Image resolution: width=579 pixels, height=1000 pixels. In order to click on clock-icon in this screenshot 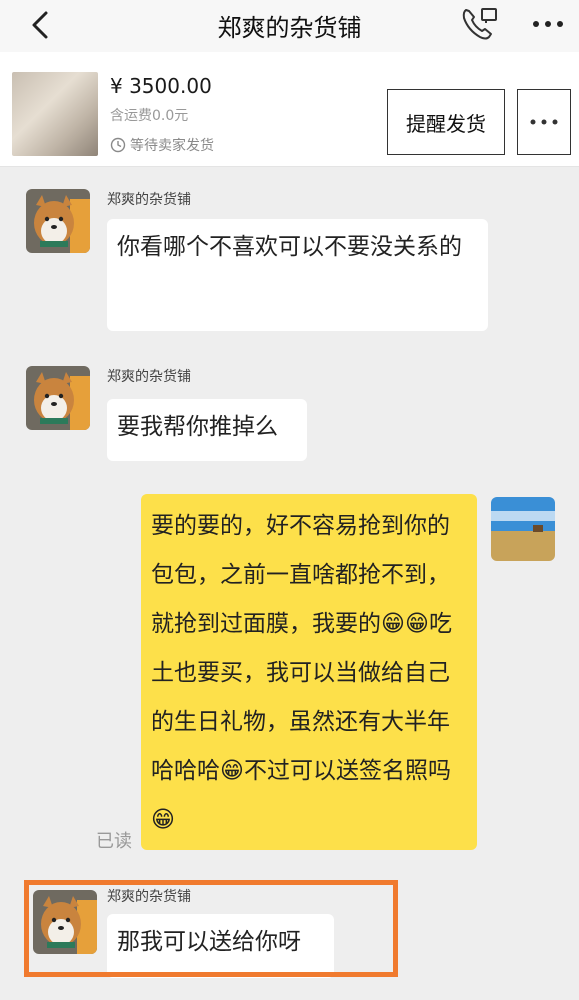, I will do `click(118, 145)`.